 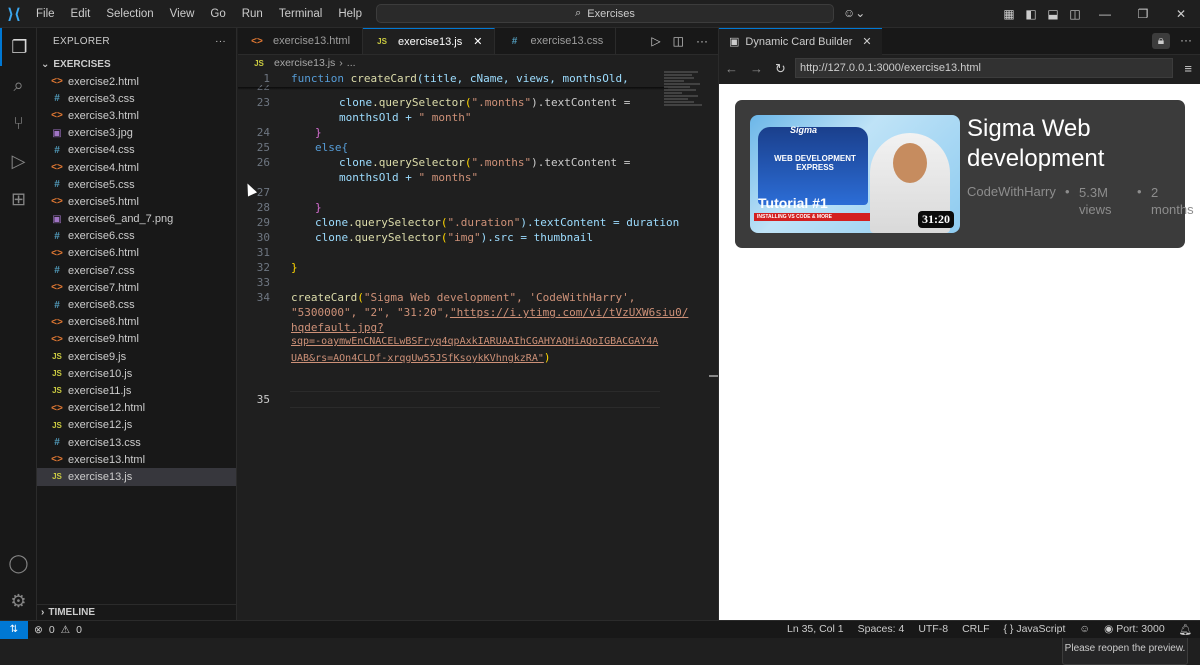 What do you see at coordinates (1084, 629) in the screenshot?
I see `copilot-status-icon: ☺` at bounding box center [1084, 629].